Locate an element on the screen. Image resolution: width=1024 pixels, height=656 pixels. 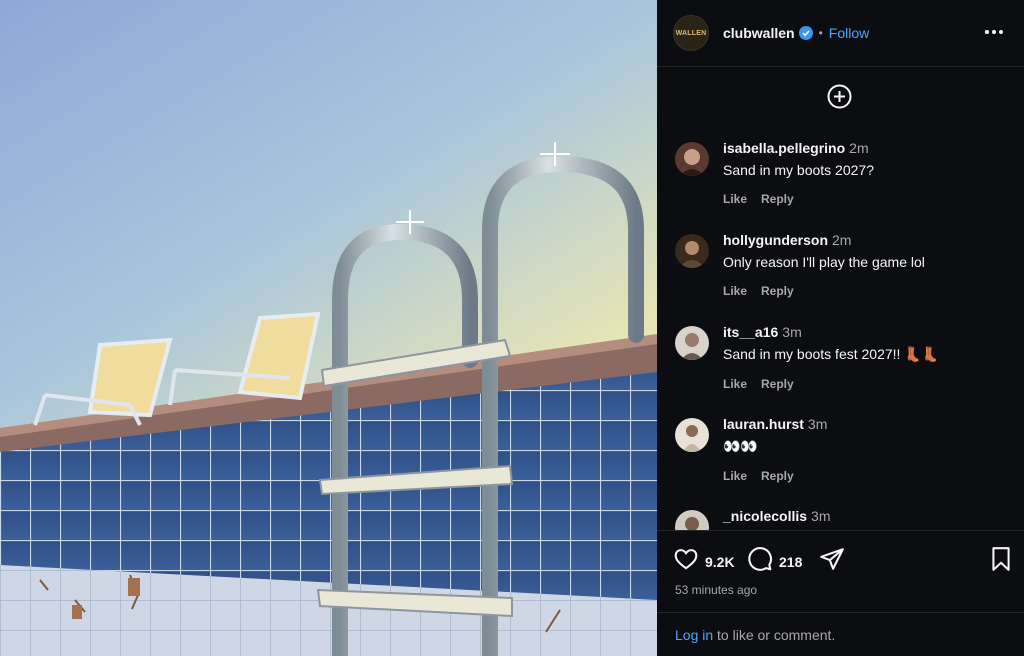
more-options-icon is located at coordinates (994, 32).